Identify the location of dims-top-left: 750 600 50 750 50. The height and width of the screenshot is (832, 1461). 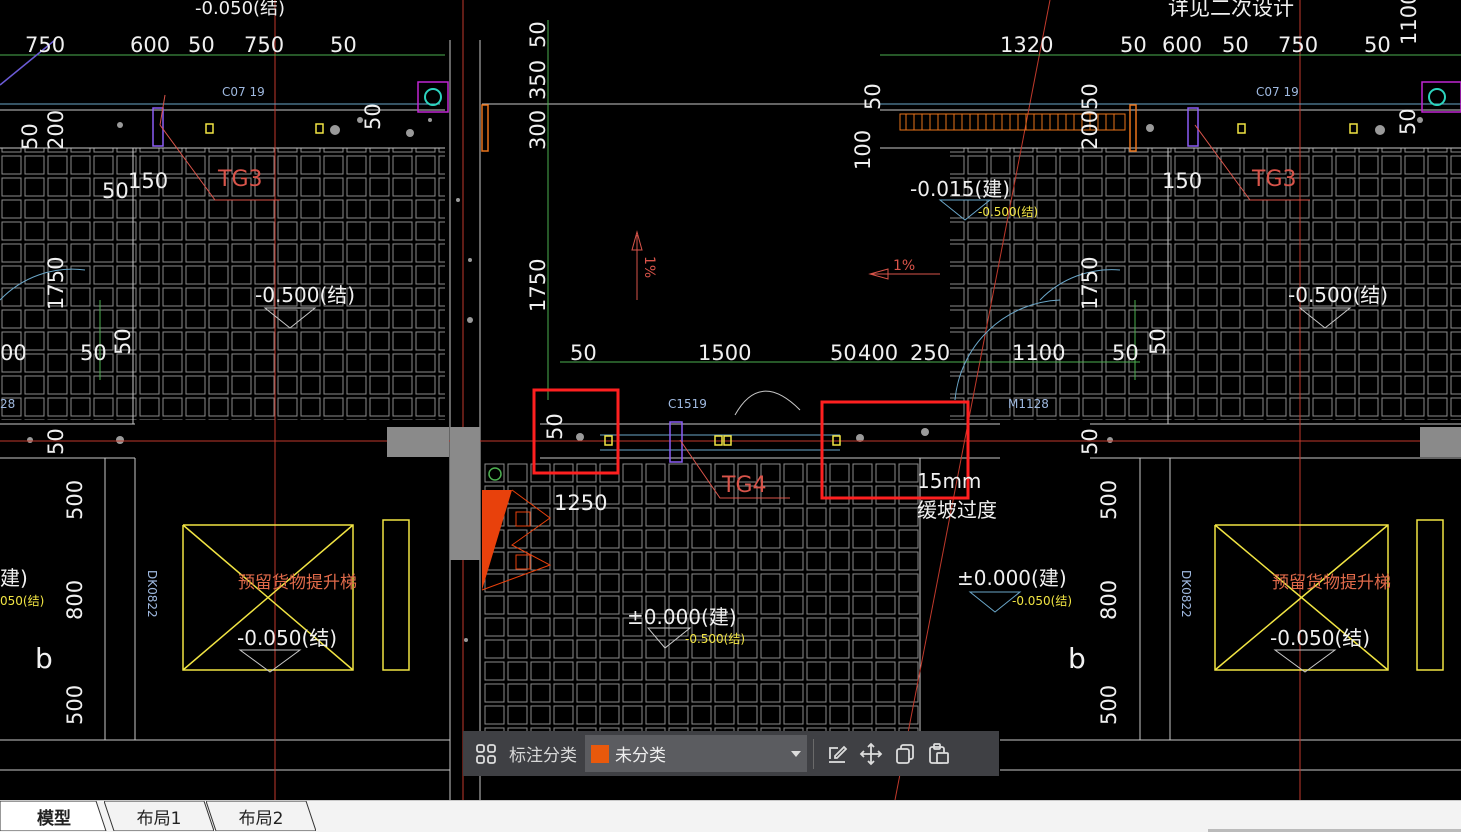
(191, 45).